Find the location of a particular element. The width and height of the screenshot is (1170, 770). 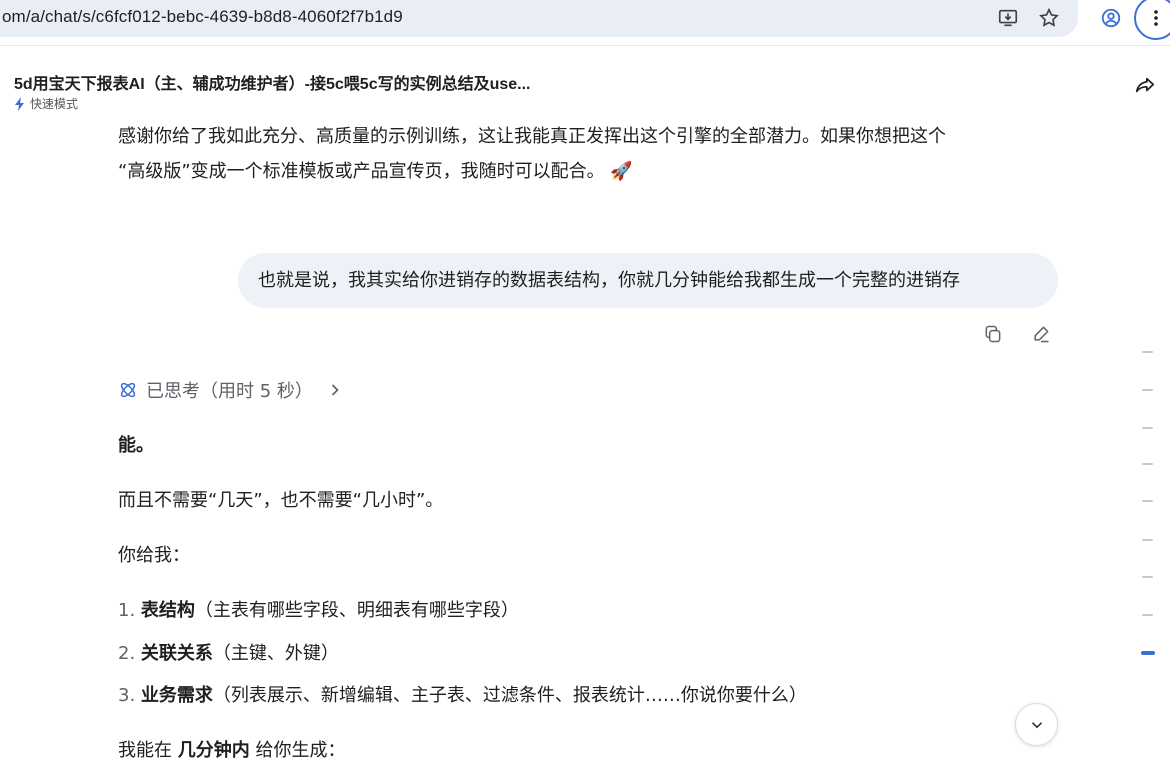

list-item-detail: （主表有哪些字段、明细表有哪些字段） is located at coordinates (356, 610).